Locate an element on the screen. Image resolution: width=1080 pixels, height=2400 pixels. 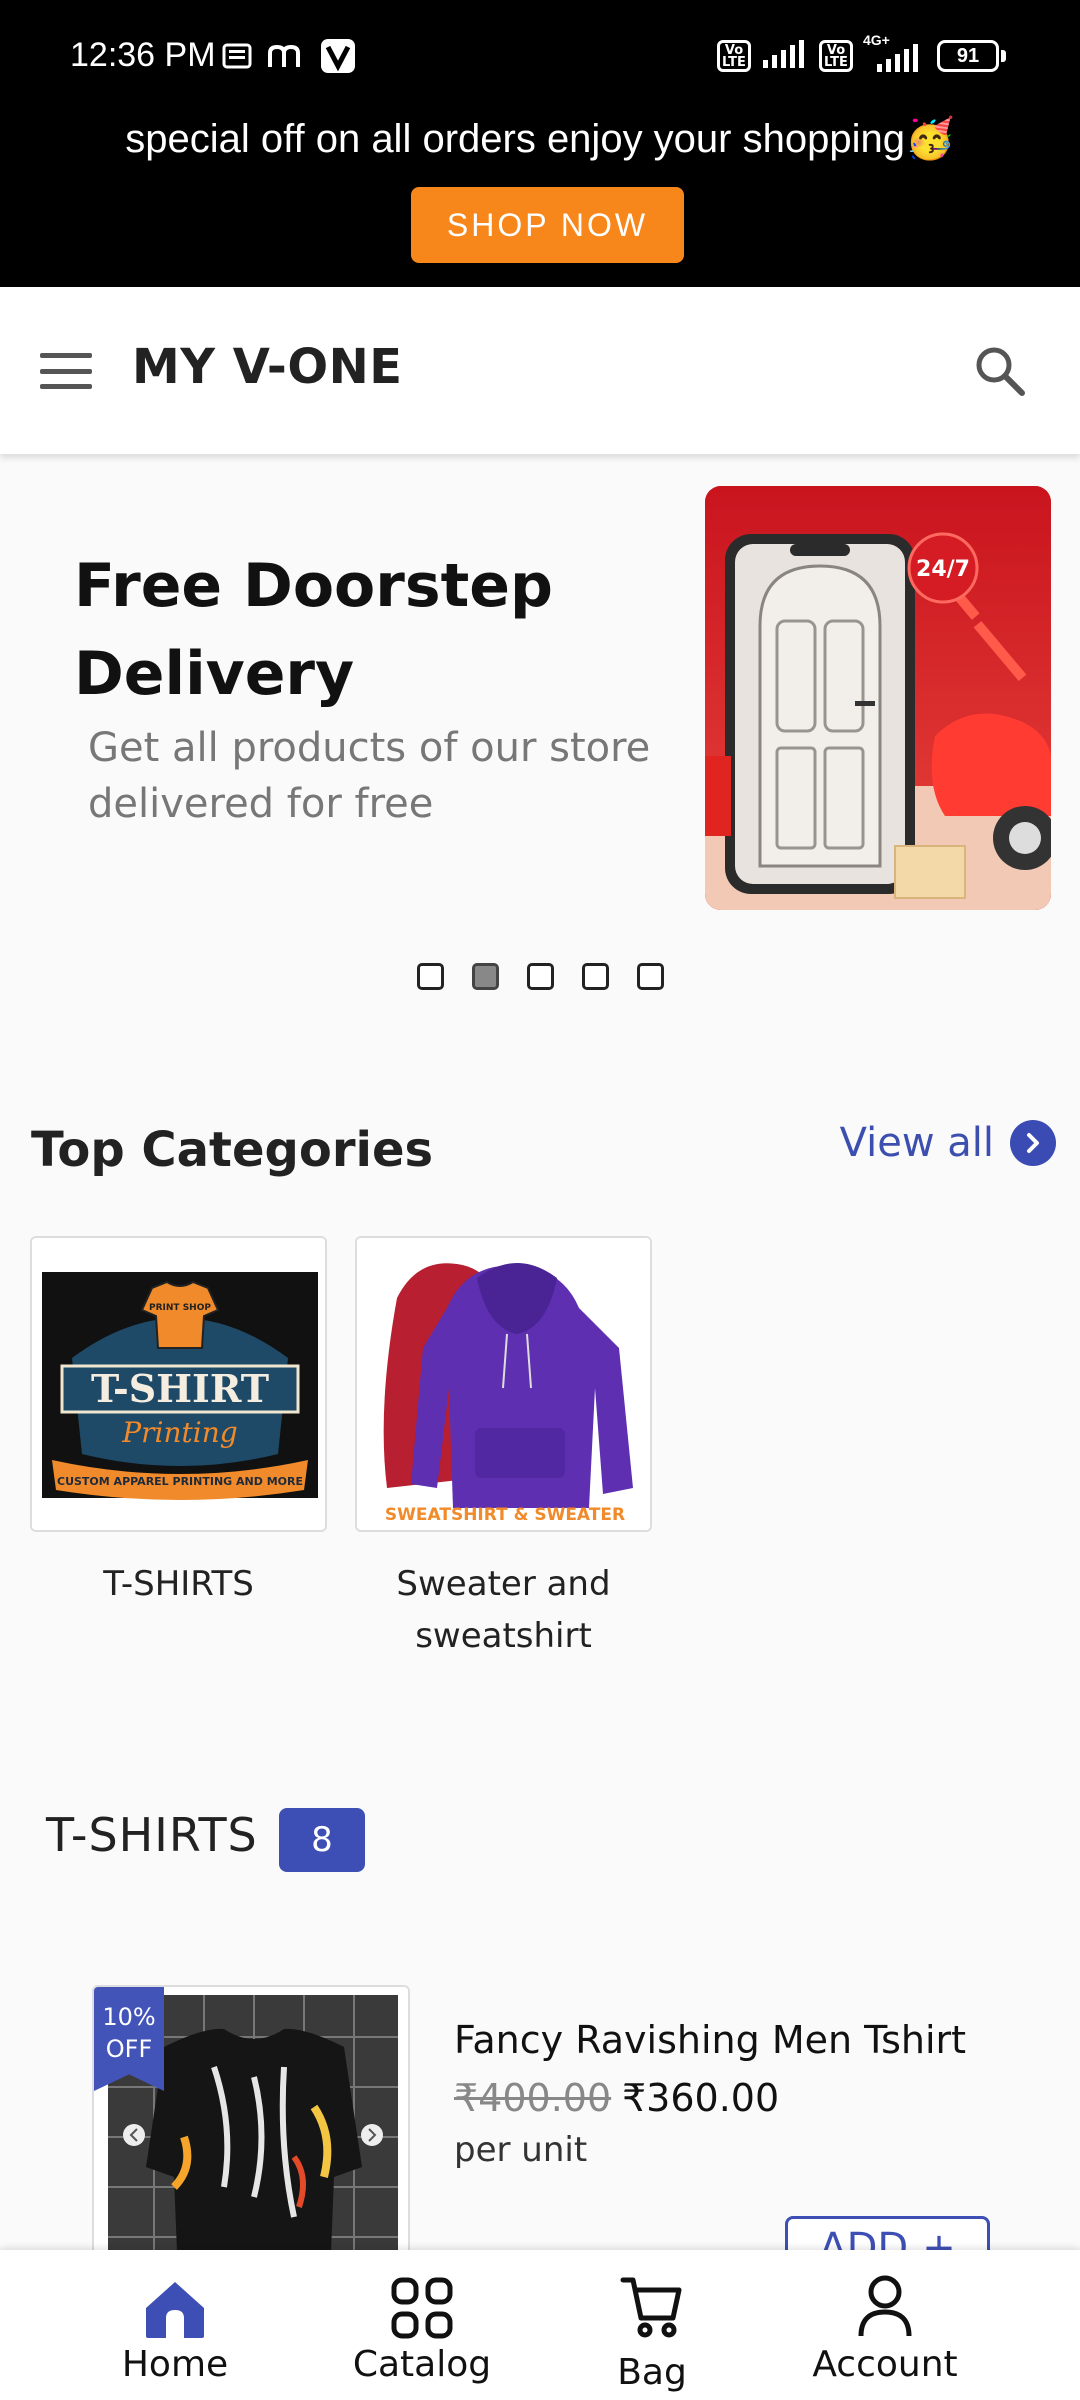
category-label-sweaters: Sweater and sweatshirt is located at coordinates (503, 1610).